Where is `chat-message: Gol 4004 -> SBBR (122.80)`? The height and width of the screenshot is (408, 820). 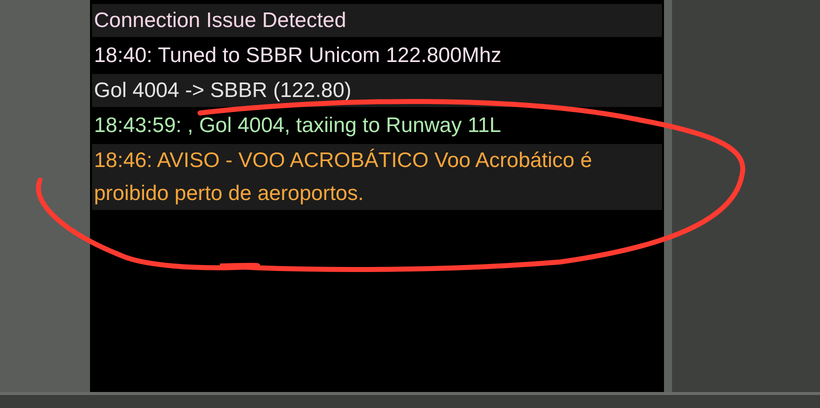 chat-message: Gol 4004 -> SBBR (122.80) is located at coordinates (377, 90).